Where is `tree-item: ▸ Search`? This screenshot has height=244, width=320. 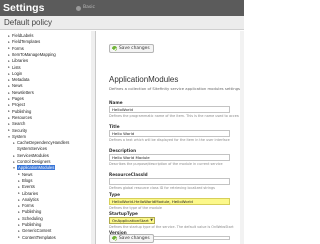 tree-item: ▸ Search is located at coordinates (16, 124).